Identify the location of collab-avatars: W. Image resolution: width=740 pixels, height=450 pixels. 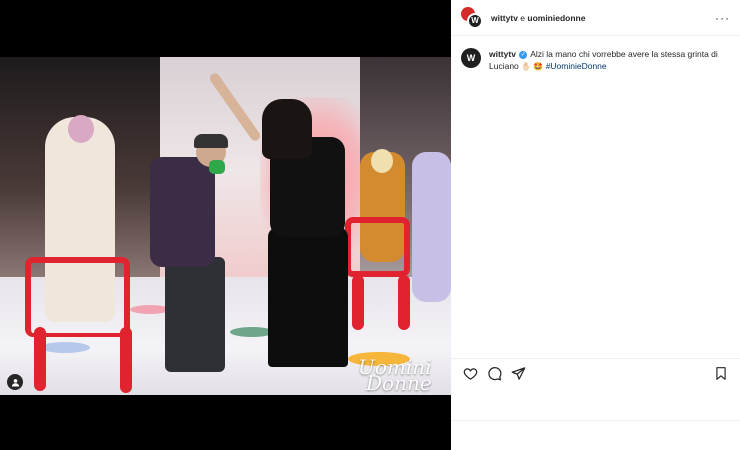
(472, 17).